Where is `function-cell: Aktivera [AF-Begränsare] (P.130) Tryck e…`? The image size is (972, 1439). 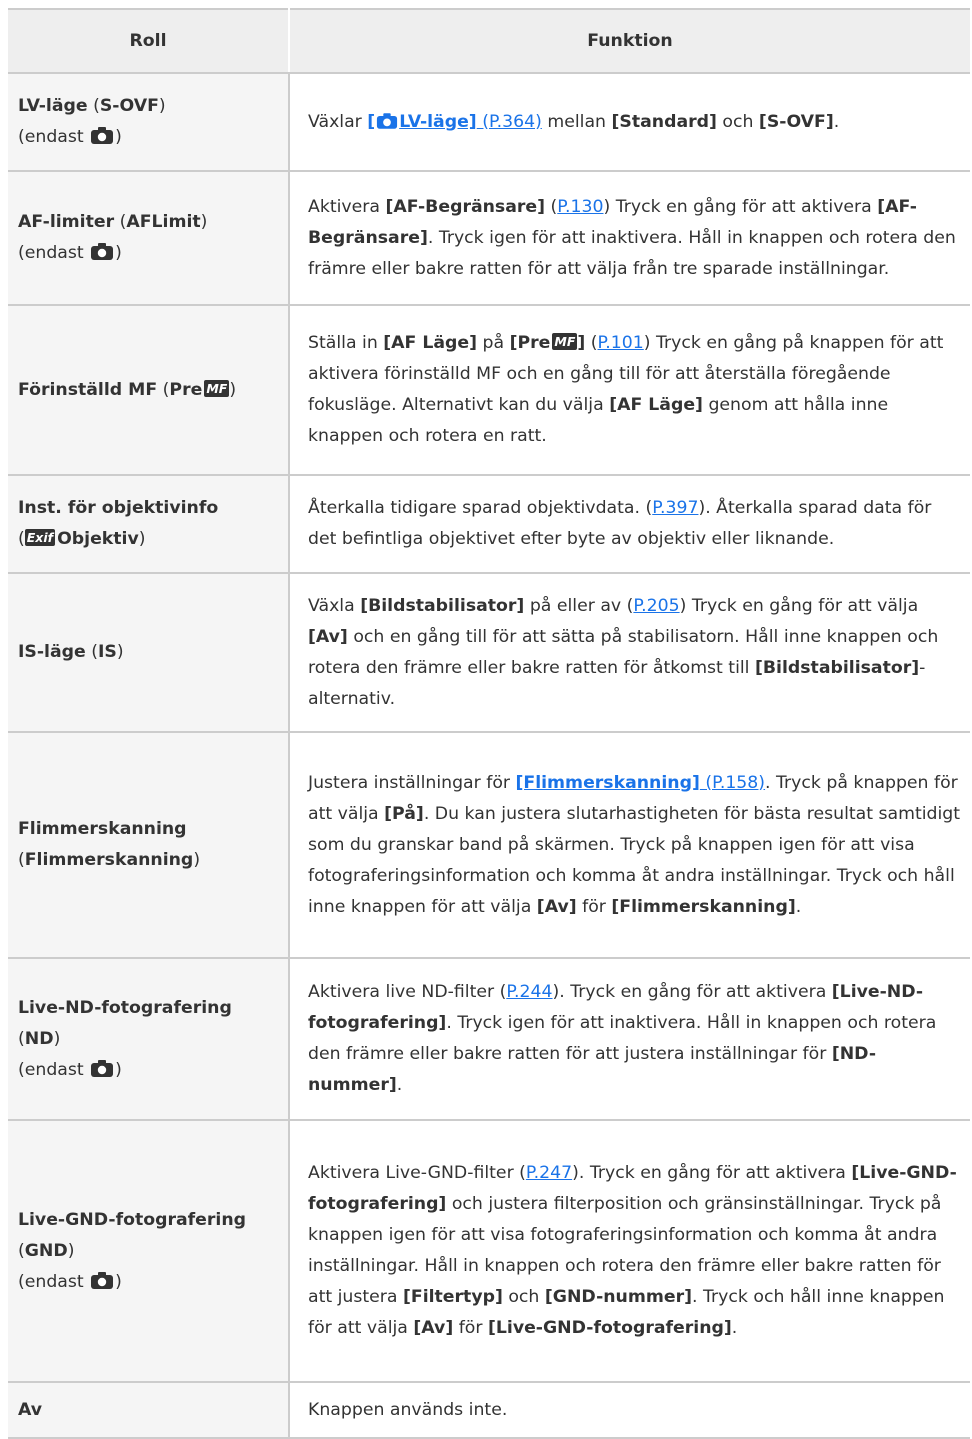 function-cell: Aktivera [AF-Begränsare] (P.130) Tryck e… is located at coordinates (629, 238).